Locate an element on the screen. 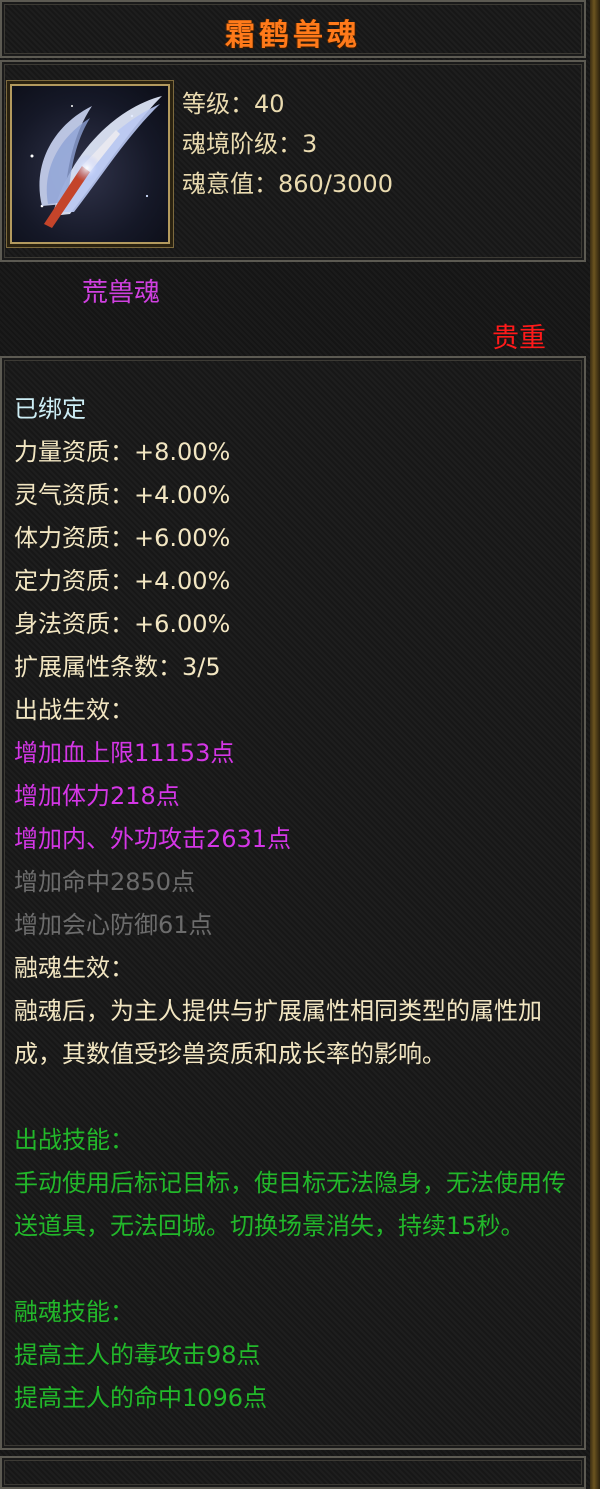  battle-skill-header: 出战技能： is located at coordinates (74, 1140).